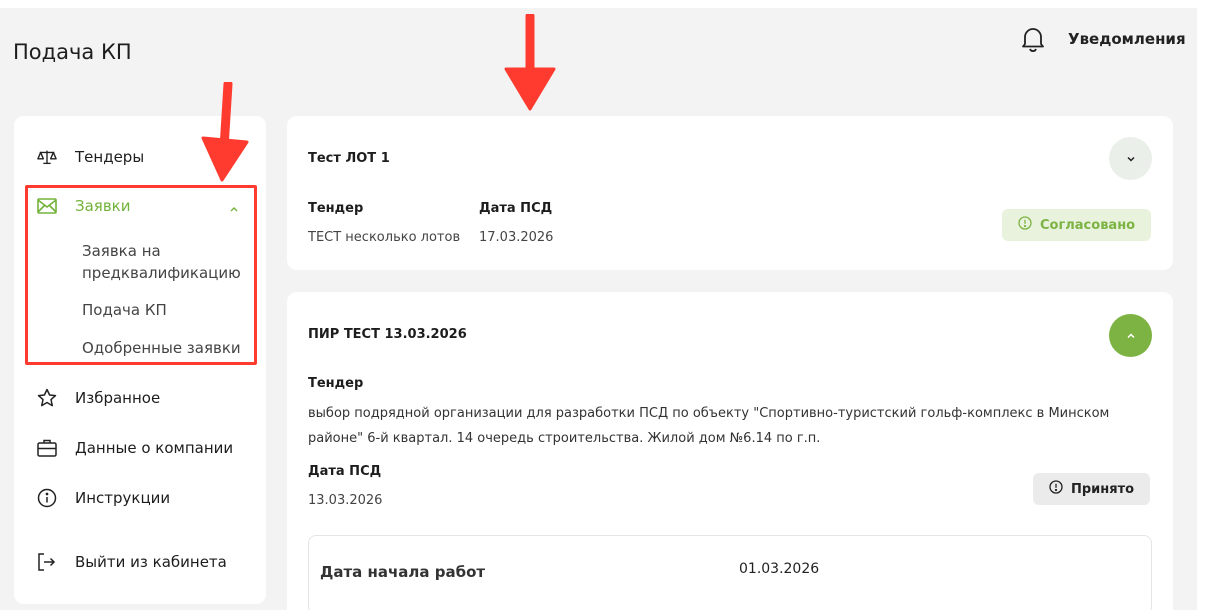 The width and height of the screenshot is (1209, 610). Describe the element at coordinates (47, 498) in the screenshot. I see `info-icon` at that location.